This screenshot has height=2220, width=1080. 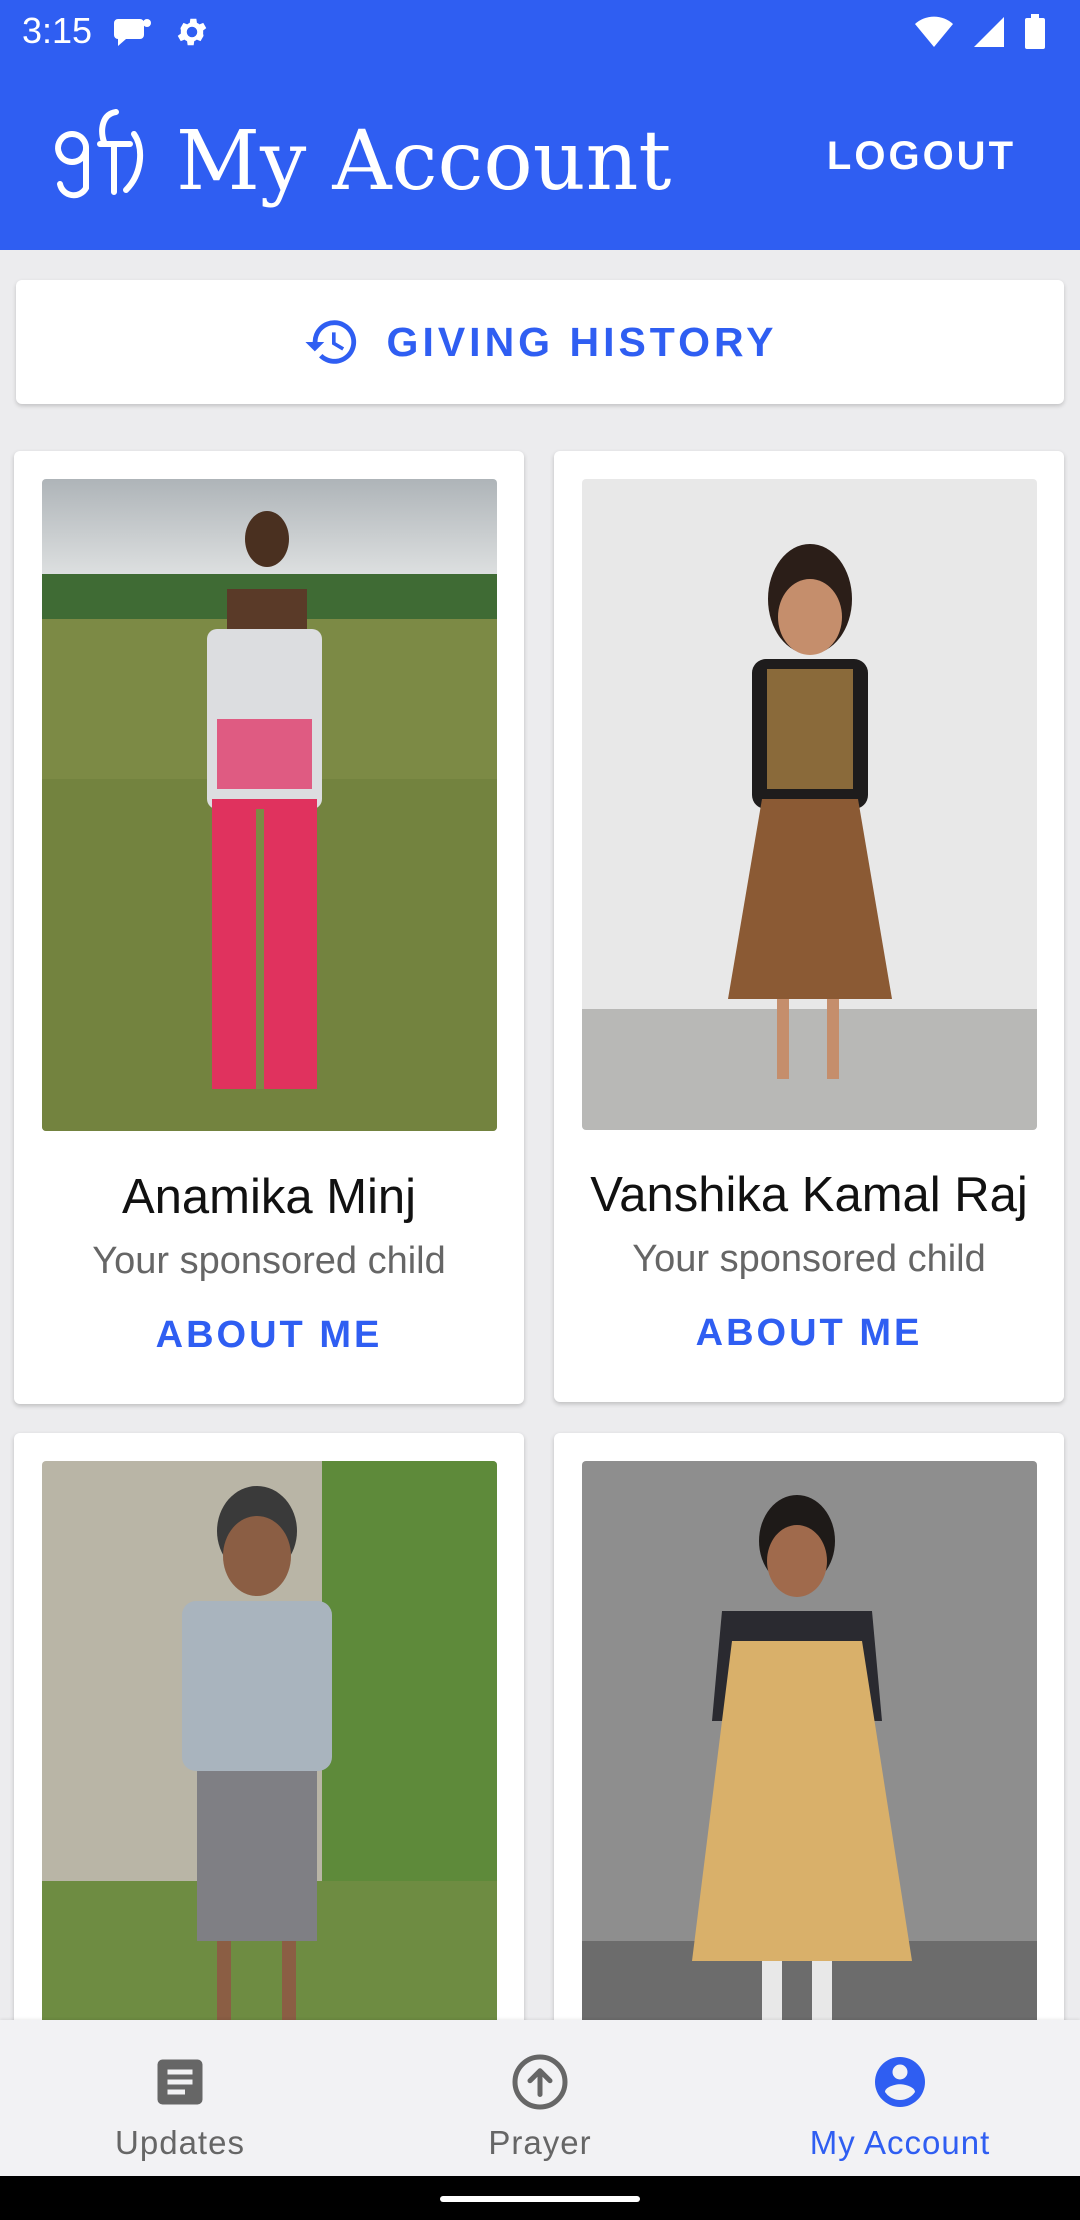 What do you see at coordinates (934, 31) in the screenshot?
I see `wifi-icon` at bounding box center [934, 31].